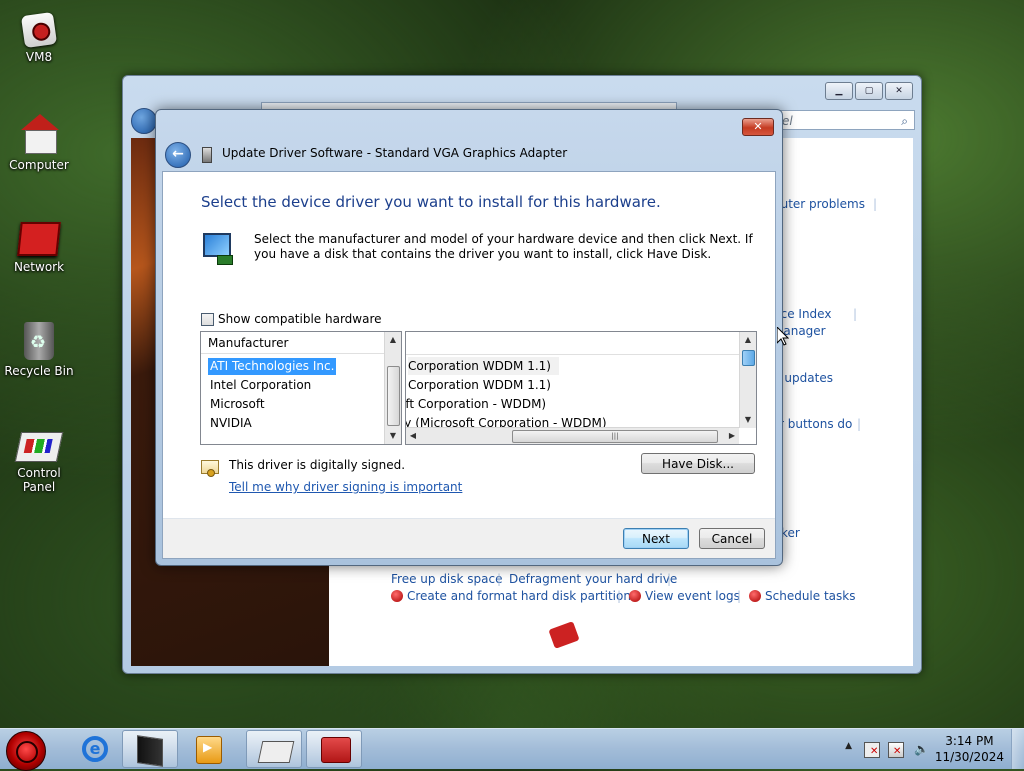  Describe the element at coordinates (210, 468) in the screenshot. I see `certificate-icon` at that location.